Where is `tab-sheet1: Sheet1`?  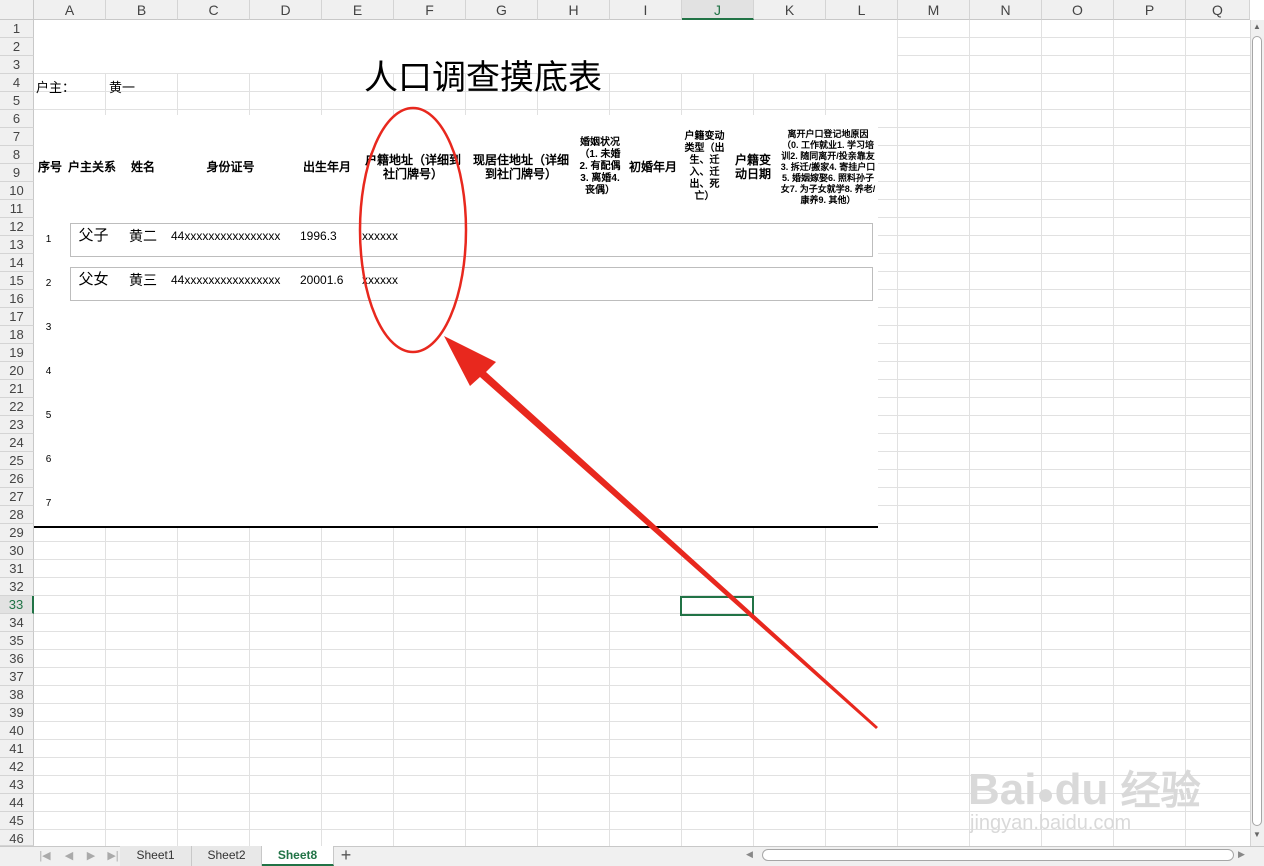
tab-sheet1: Sheet1 is located at coordinates (156, 856).